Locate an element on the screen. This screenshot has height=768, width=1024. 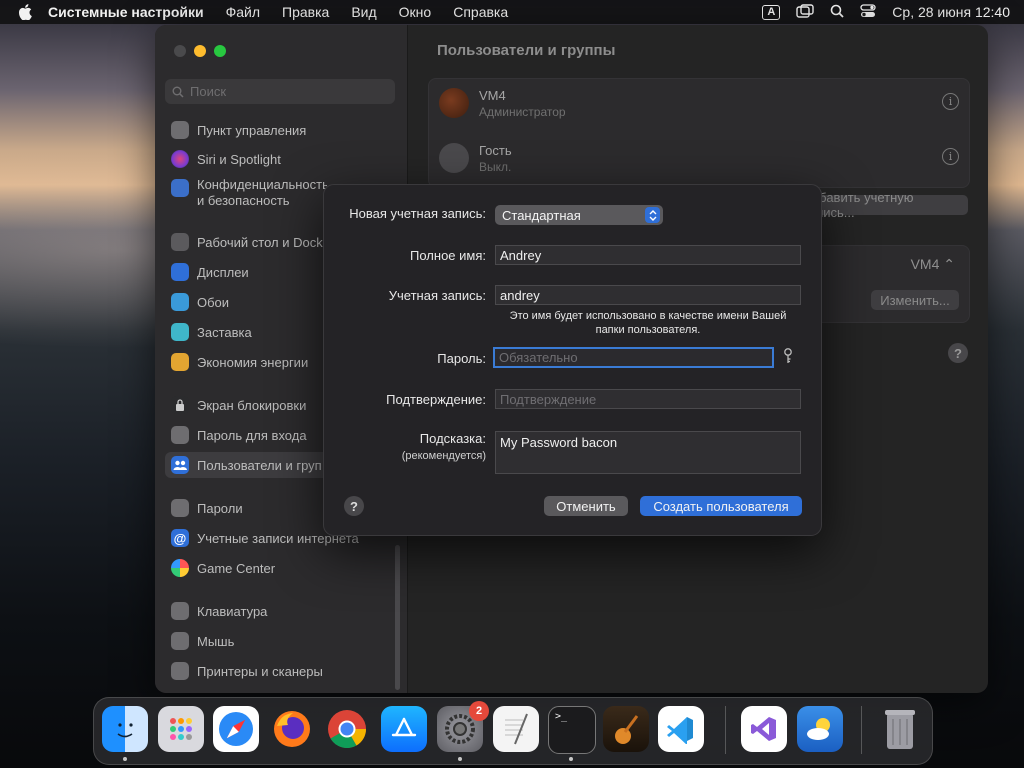
window-switcher-icon is located at coordinates (805, 12).